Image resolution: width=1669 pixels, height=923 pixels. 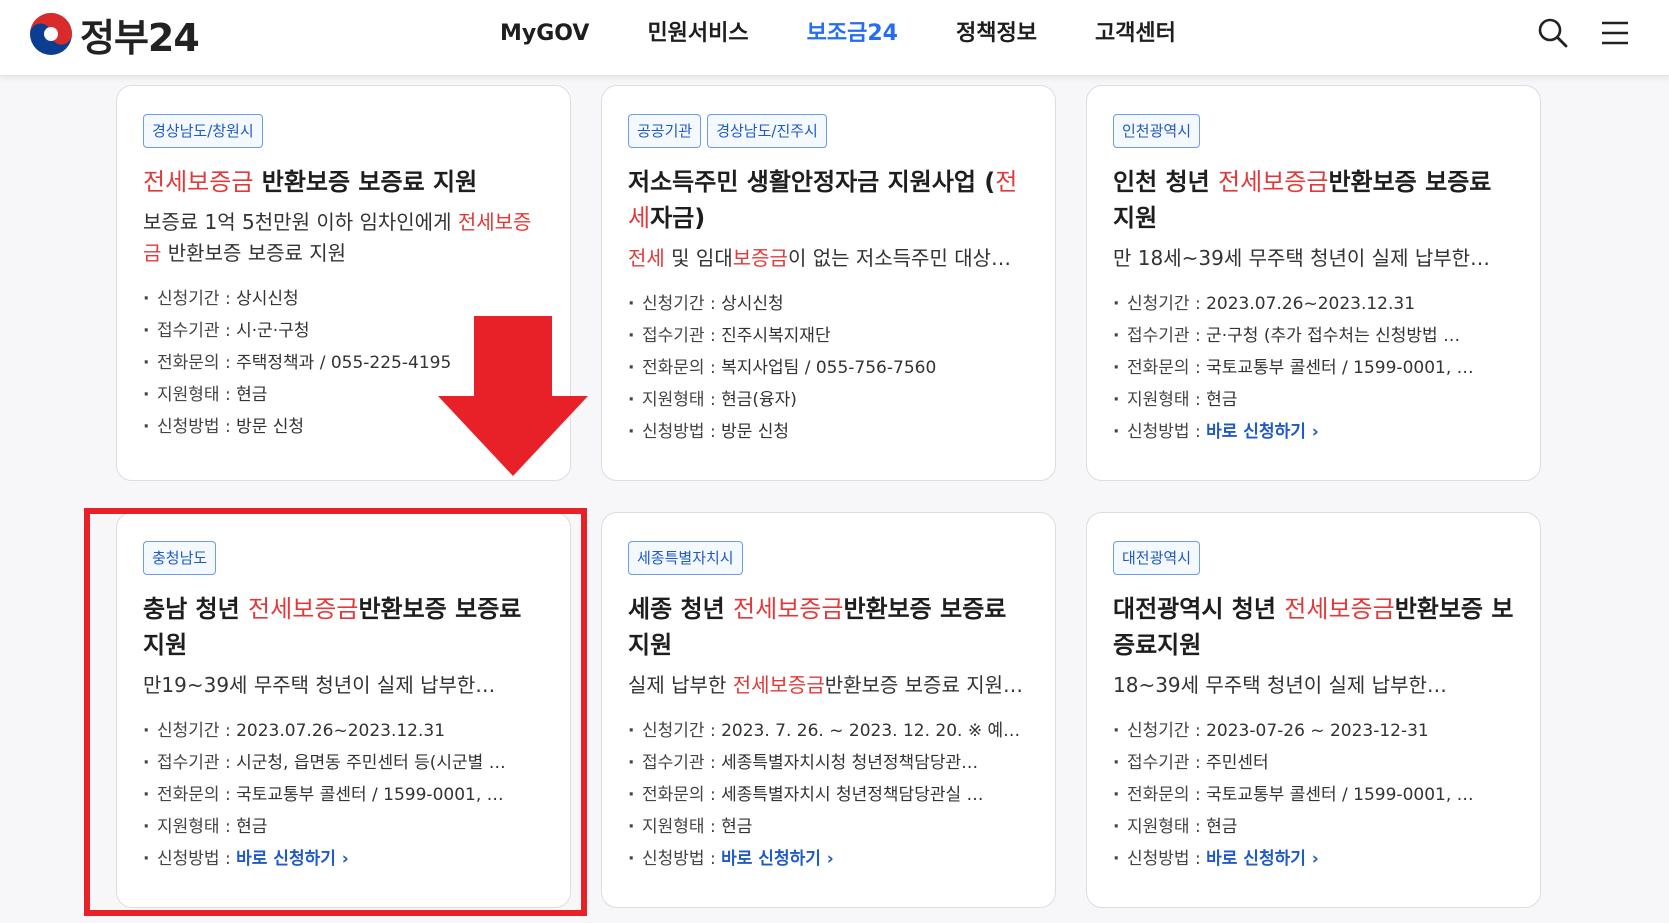 What do you see at coordinates (1135, 34) in the screenshot?
I see `nav-customer-center: 고객센터` at bounding box center [1135, 34].